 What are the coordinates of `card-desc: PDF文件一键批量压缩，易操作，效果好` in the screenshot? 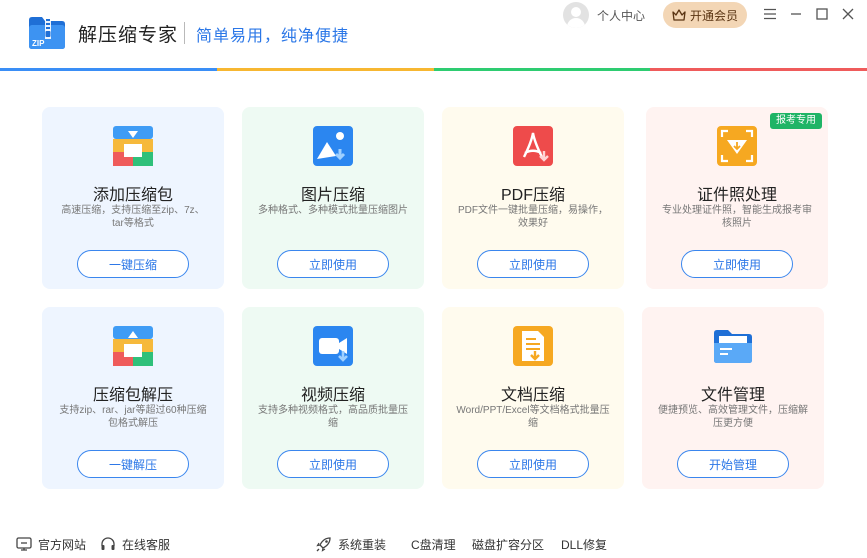 It's located at (533, 217).